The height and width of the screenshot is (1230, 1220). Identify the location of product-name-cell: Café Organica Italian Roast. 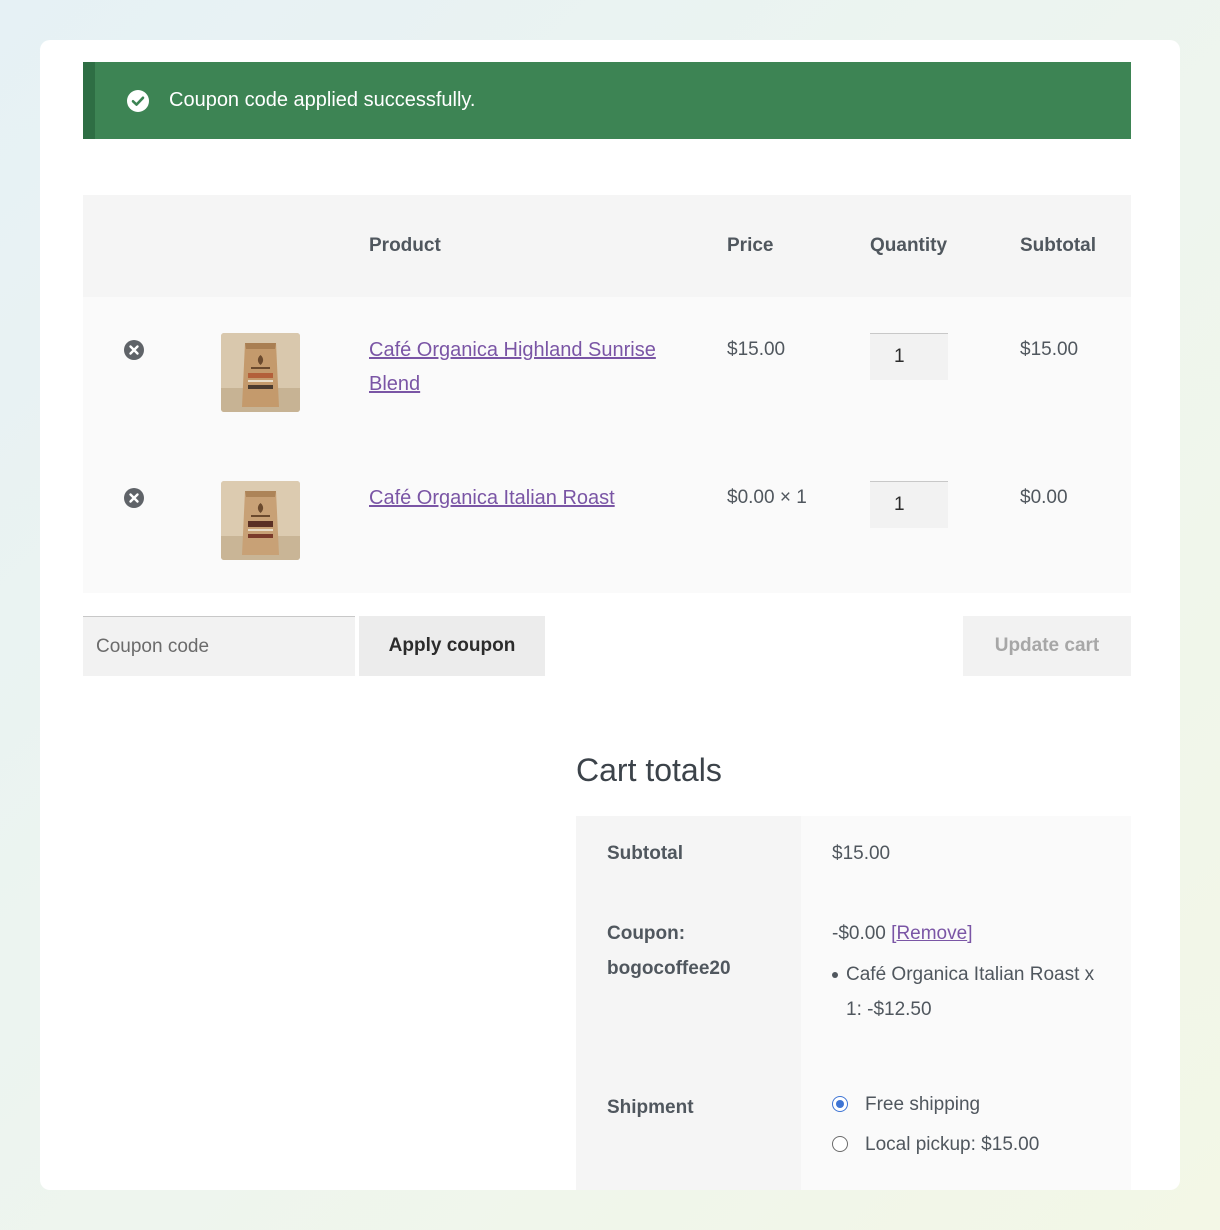
(548, 519).